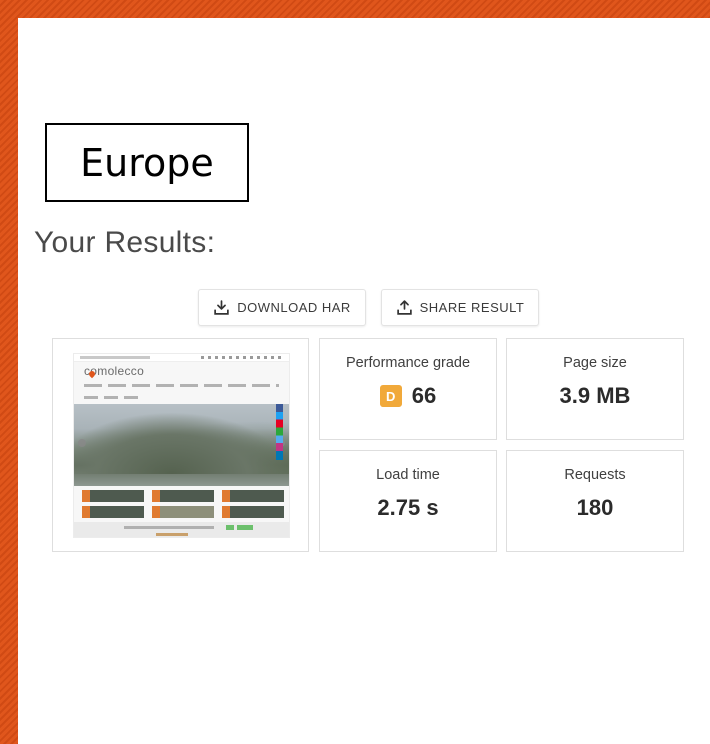 The height and width of the screenshot is (744, 710). I want to click on download-har-label: DOWNLOAD HAR, so click(294, 307).